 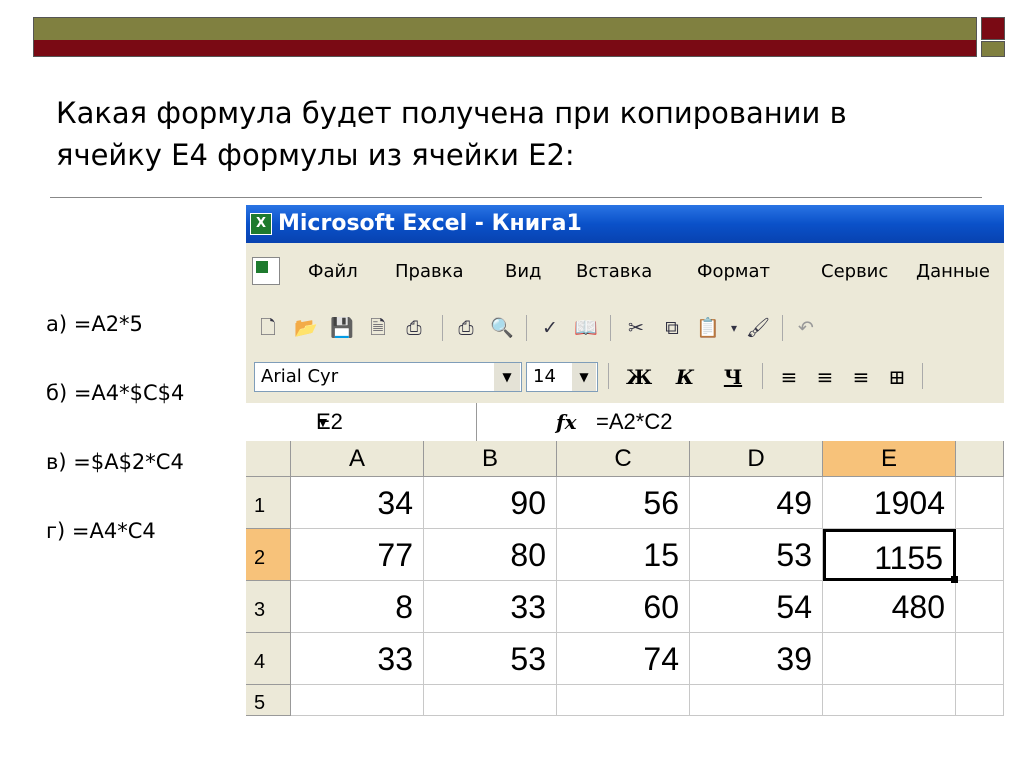 I want to click on workbook-icon, so click(x=266, y=271).